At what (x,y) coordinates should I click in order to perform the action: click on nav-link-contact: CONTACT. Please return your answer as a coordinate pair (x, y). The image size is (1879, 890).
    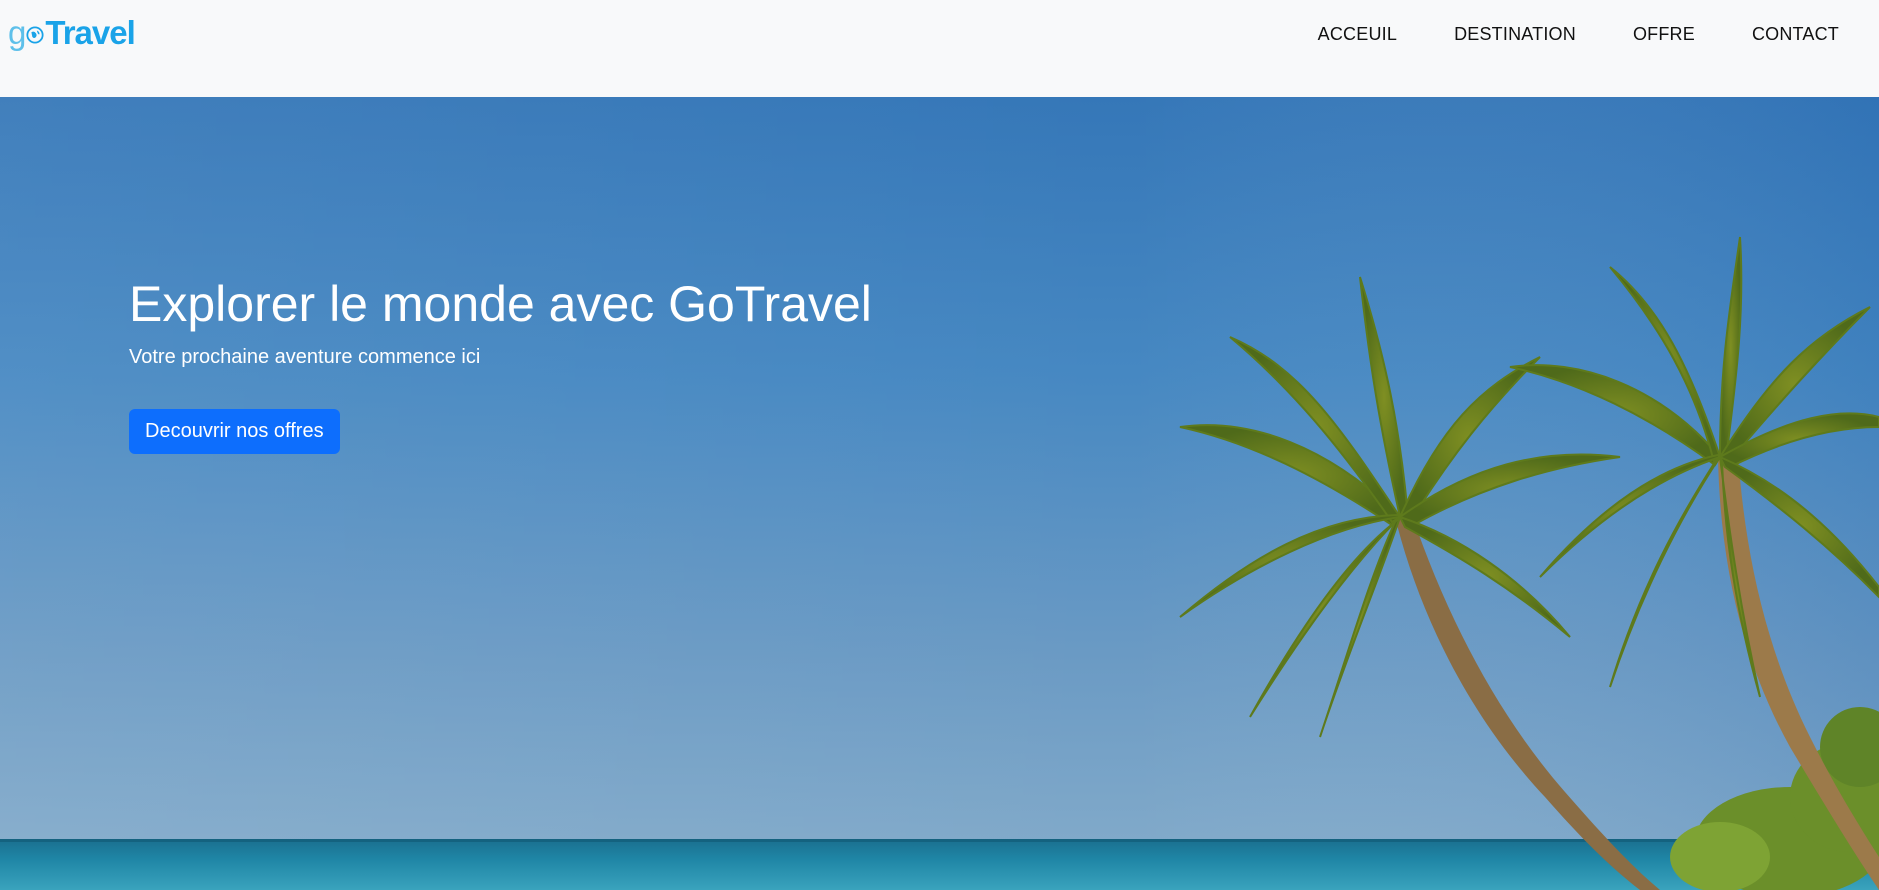
    Looking at the image, I should click on (1795, 34).